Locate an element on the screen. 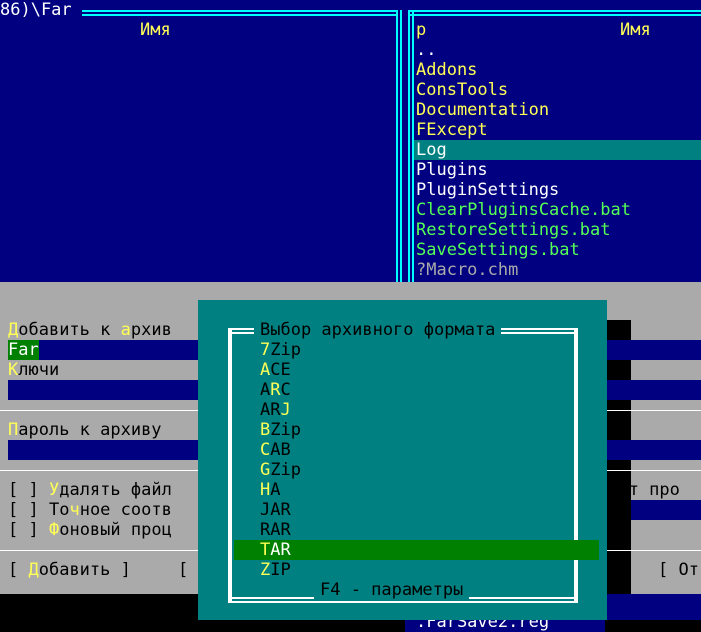 Image resolution: width=701 pixels, height=632 pixels. right-column-header: Имя is located at coordinates (635, 30).